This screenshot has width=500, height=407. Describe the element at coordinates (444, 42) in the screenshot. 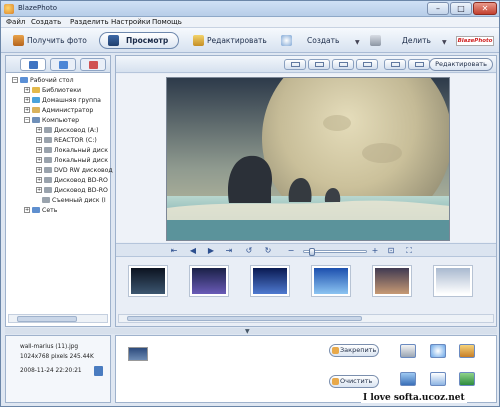

I see `share-chevron-down-icon: ▼` at that location.